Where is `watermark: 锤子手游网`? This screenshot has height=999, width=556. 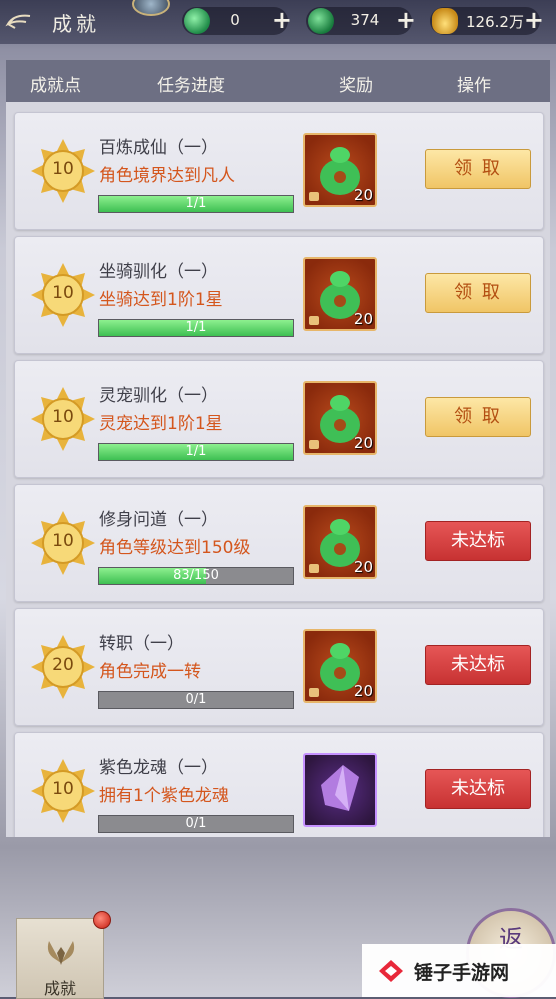
watermark: 锤子手游网 is located at coordinates (459, 970).